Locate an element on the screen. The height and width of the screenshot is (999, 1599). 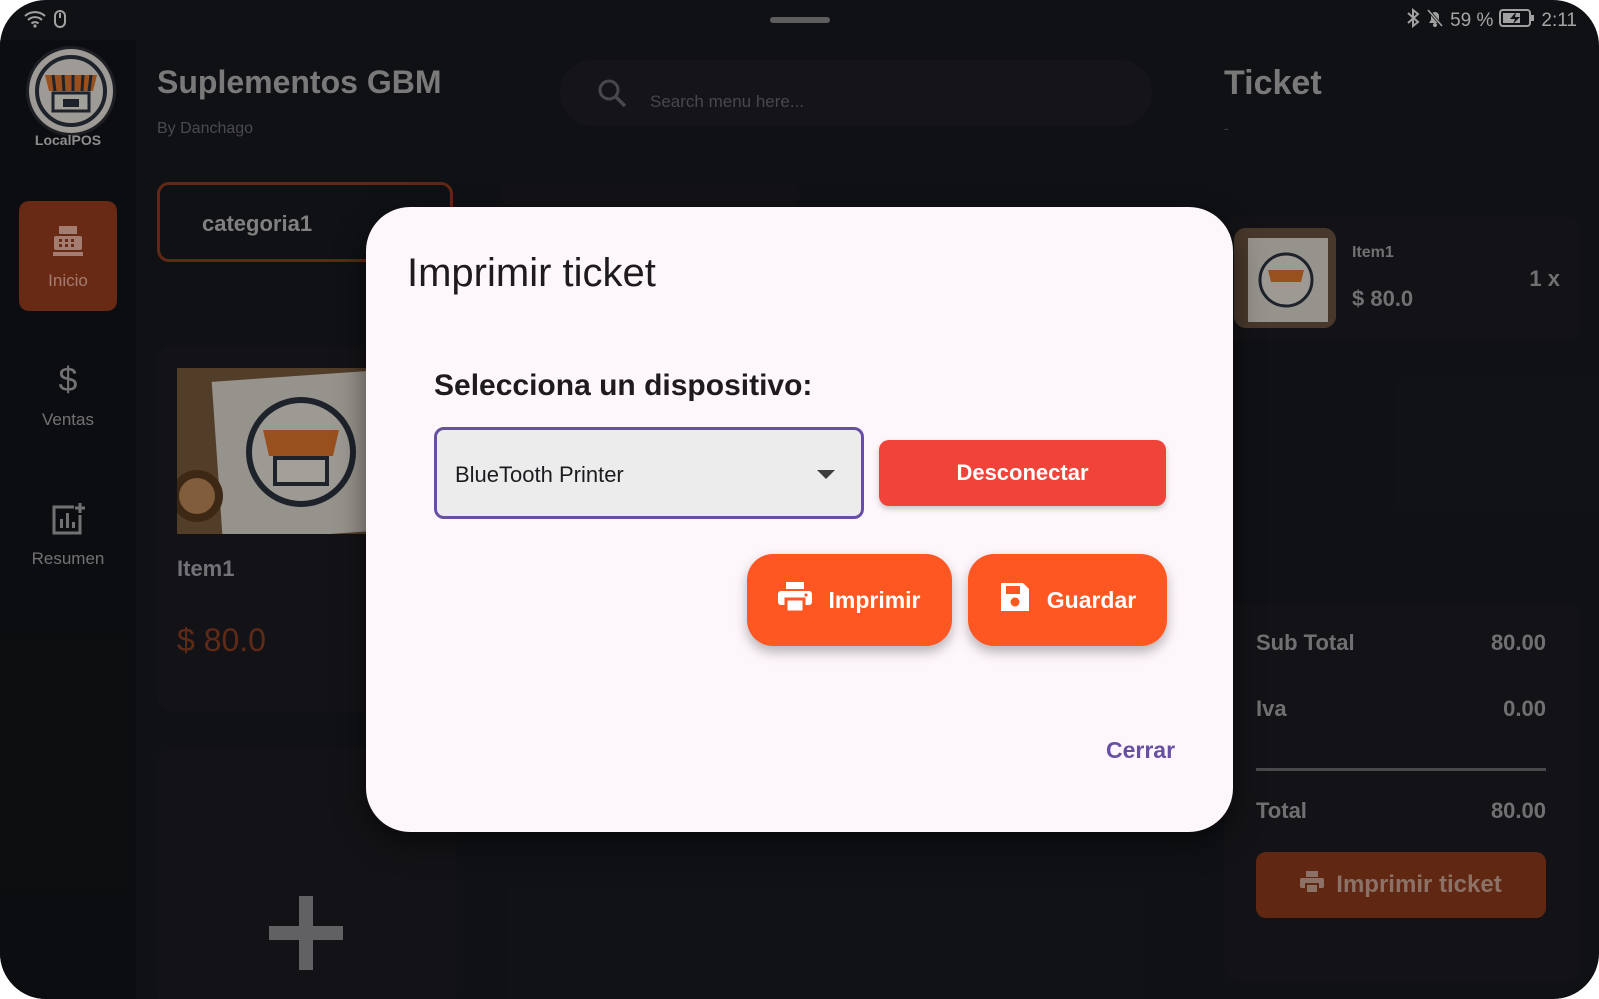
printer-icon is located at coordinates (795, 600).